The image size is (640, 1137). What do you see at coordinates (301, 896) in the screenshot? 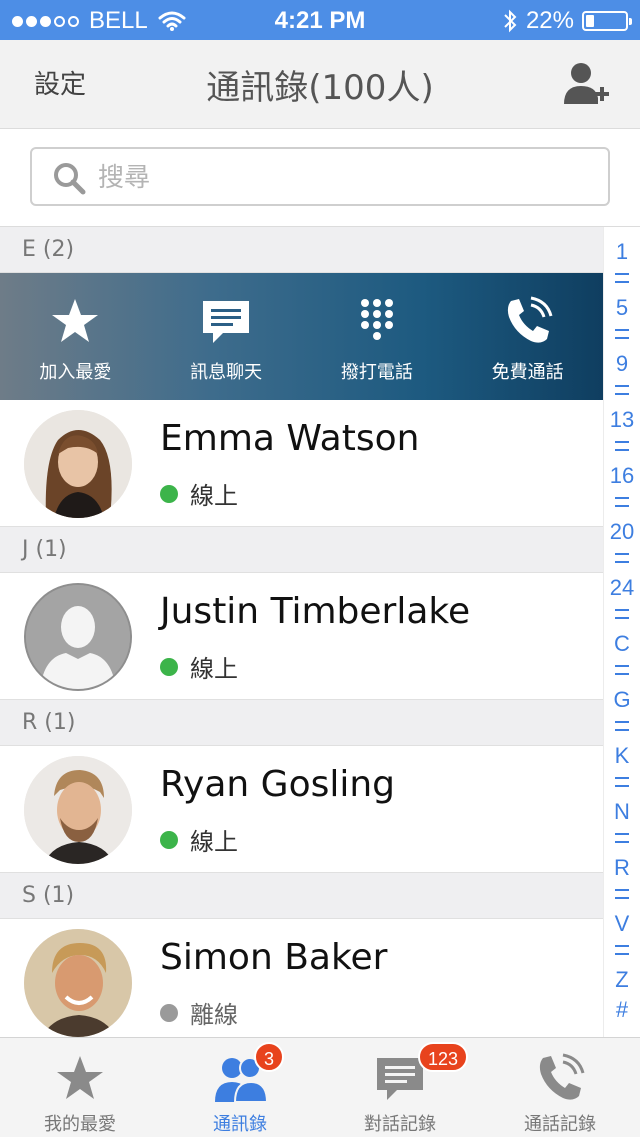
I see `section-header-s: S (1)` at bounding box center [301, 896].